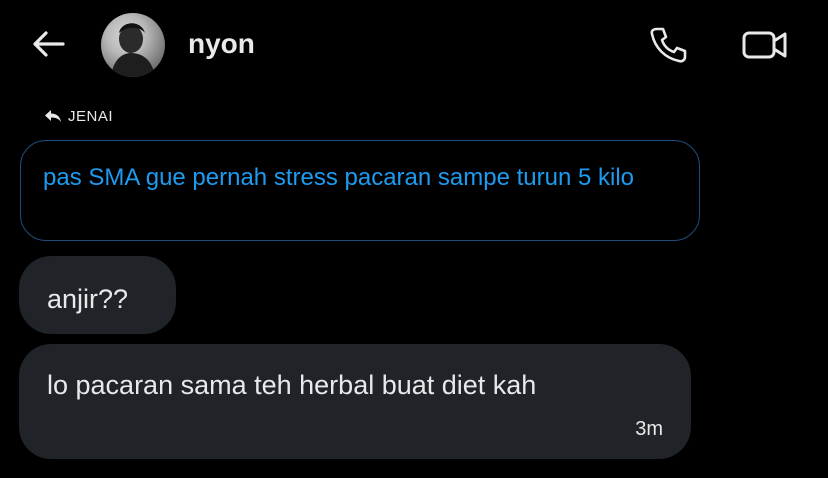 This screenshot has width=828, height=478. I want to click on message-text: lo pacaran sama teh herbal buat diet kah, so click(292, 385).